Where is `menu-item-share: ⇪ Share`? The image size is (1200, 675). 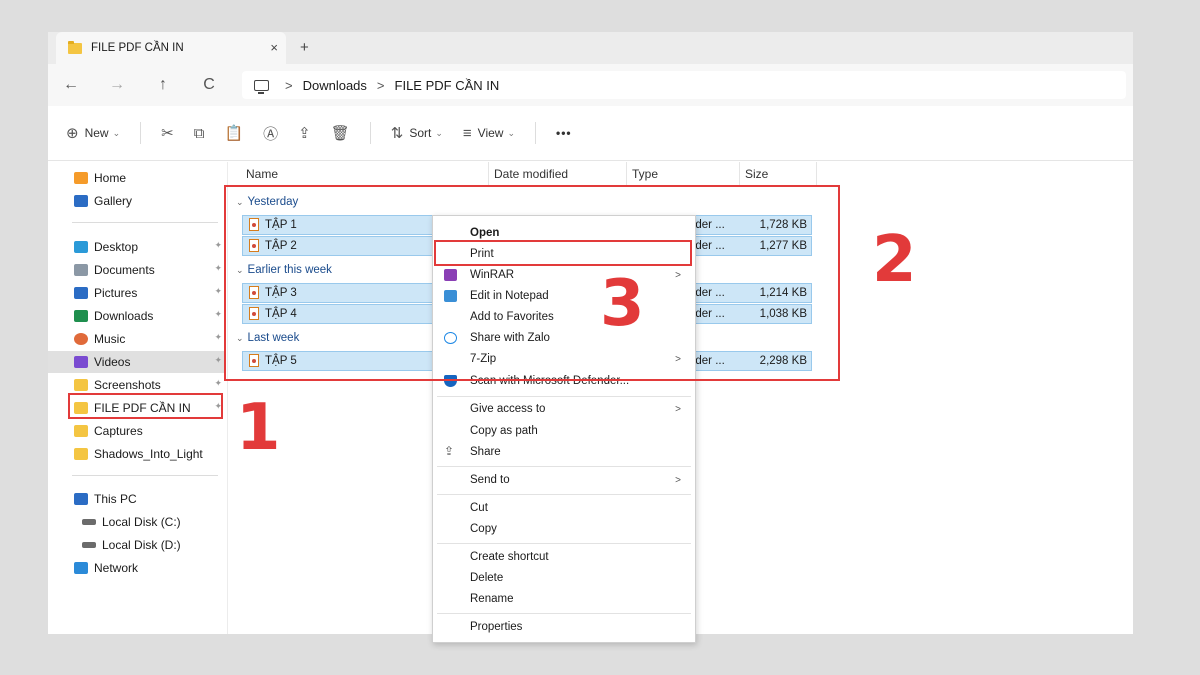
menu-item-share: ⇪ Share is located at coordinates (564, 452).